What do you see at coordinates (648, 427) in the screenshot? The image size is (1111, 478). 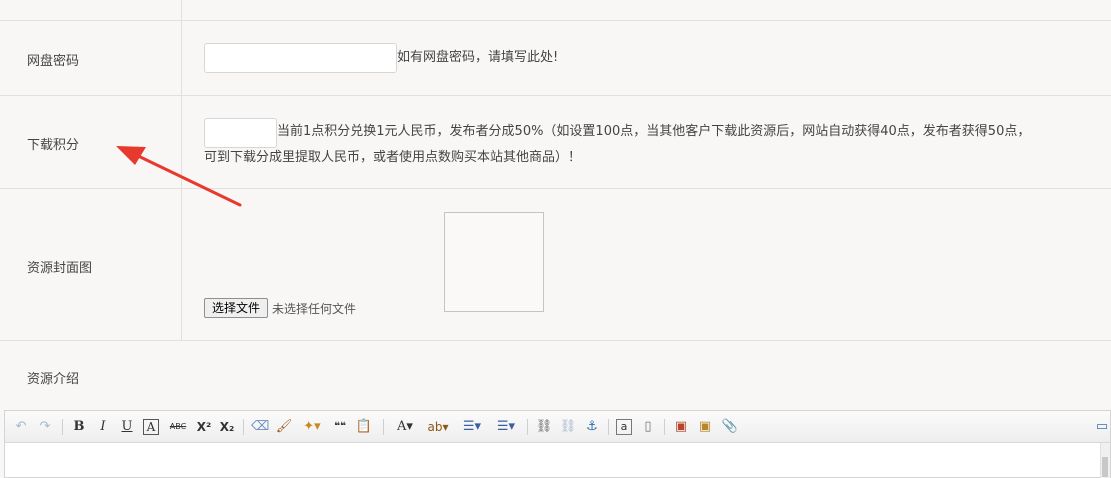 I see `page-icon: ▯` at bounding box center [648, 427].